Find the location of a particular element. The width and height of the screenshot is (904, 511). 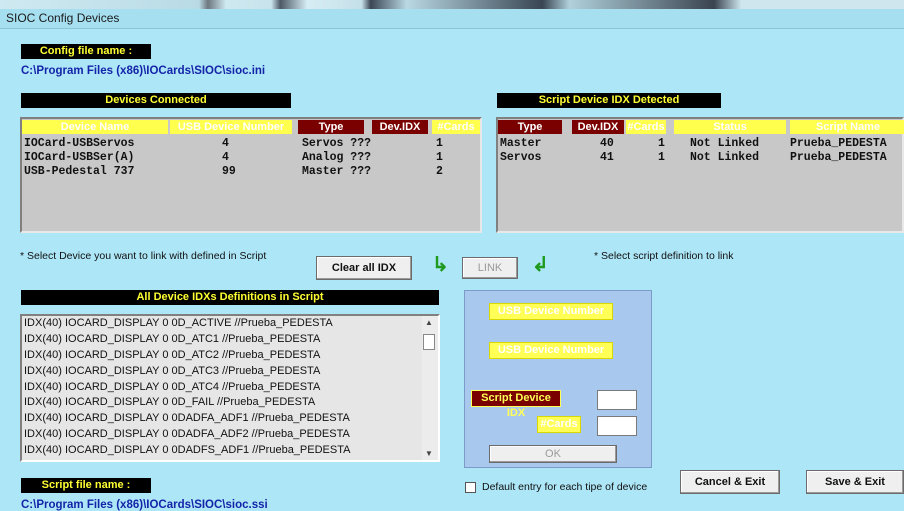

device-name-cell: USB-Pedestal 737 is located at coordinates (79, 171).